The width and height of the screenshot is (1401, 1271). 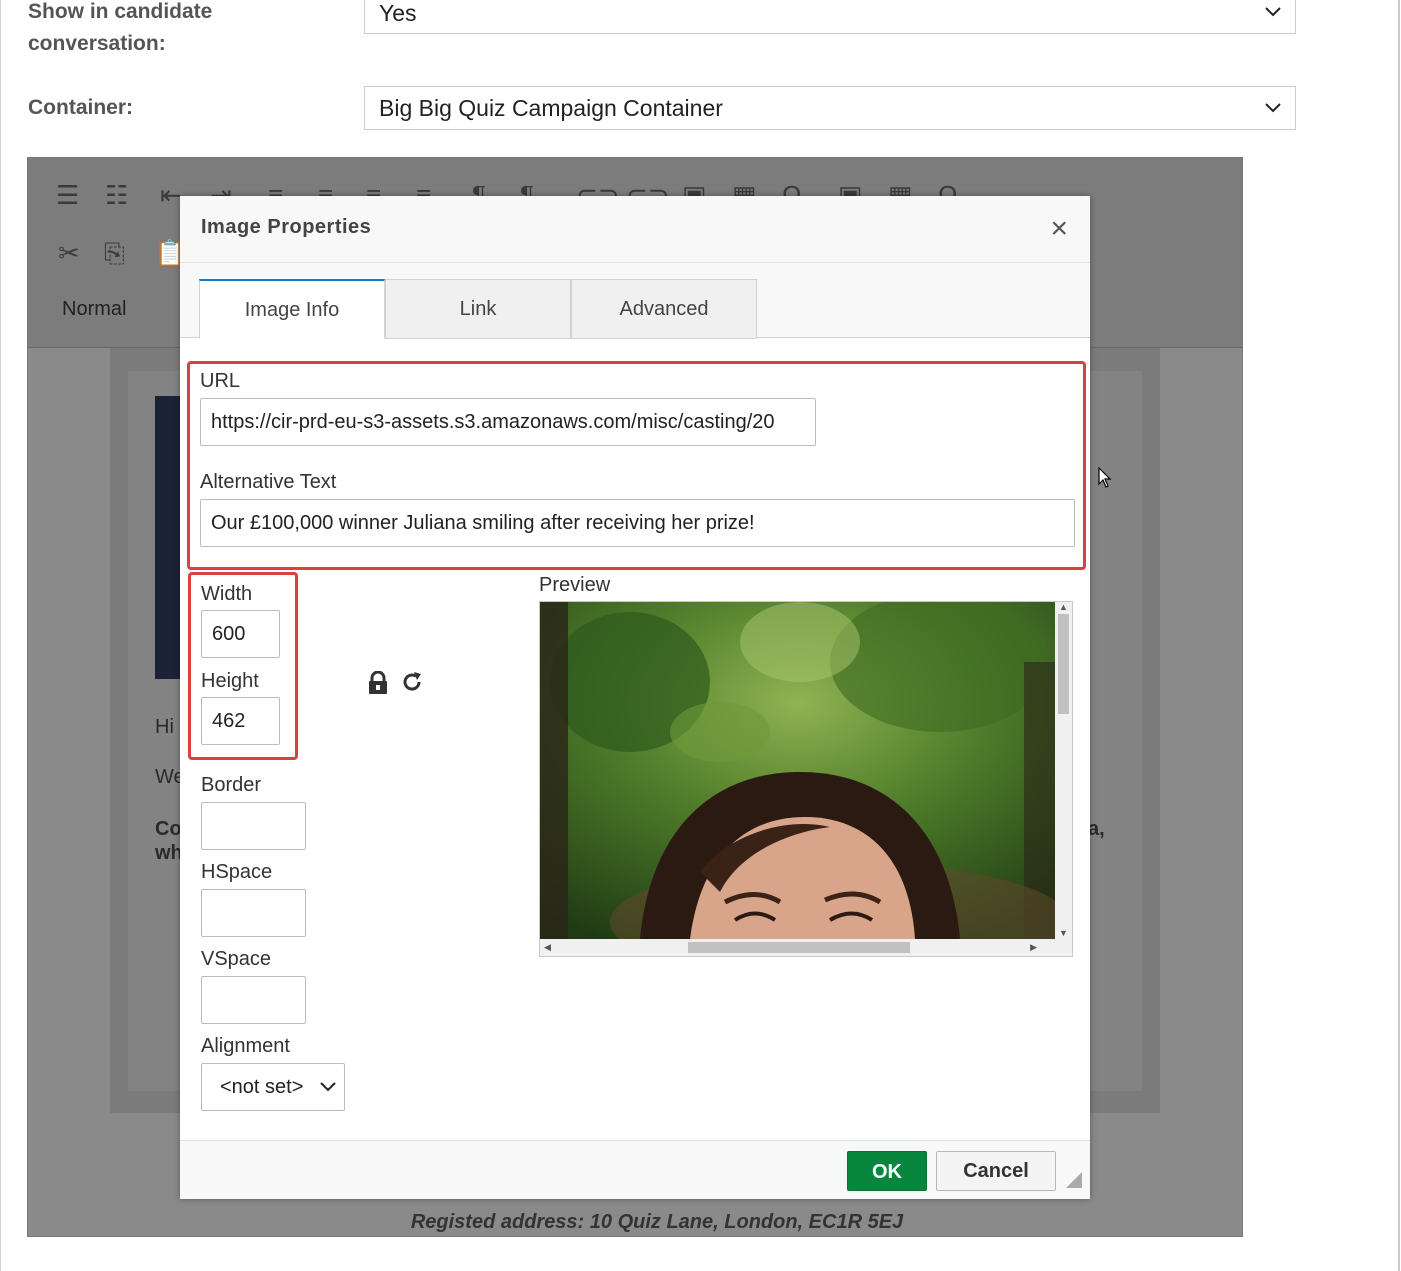 I want to click on dialog-footer: OK Cancel, so click(x=635, y=1169).